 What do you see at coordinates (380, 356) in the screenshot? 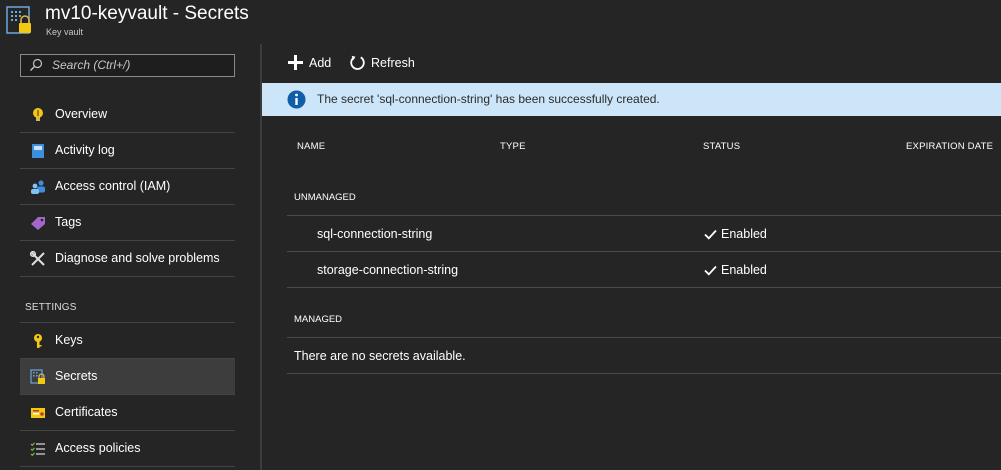
I see `empty-state-text: There are no secrets available.` at bounding box center [380, 356].